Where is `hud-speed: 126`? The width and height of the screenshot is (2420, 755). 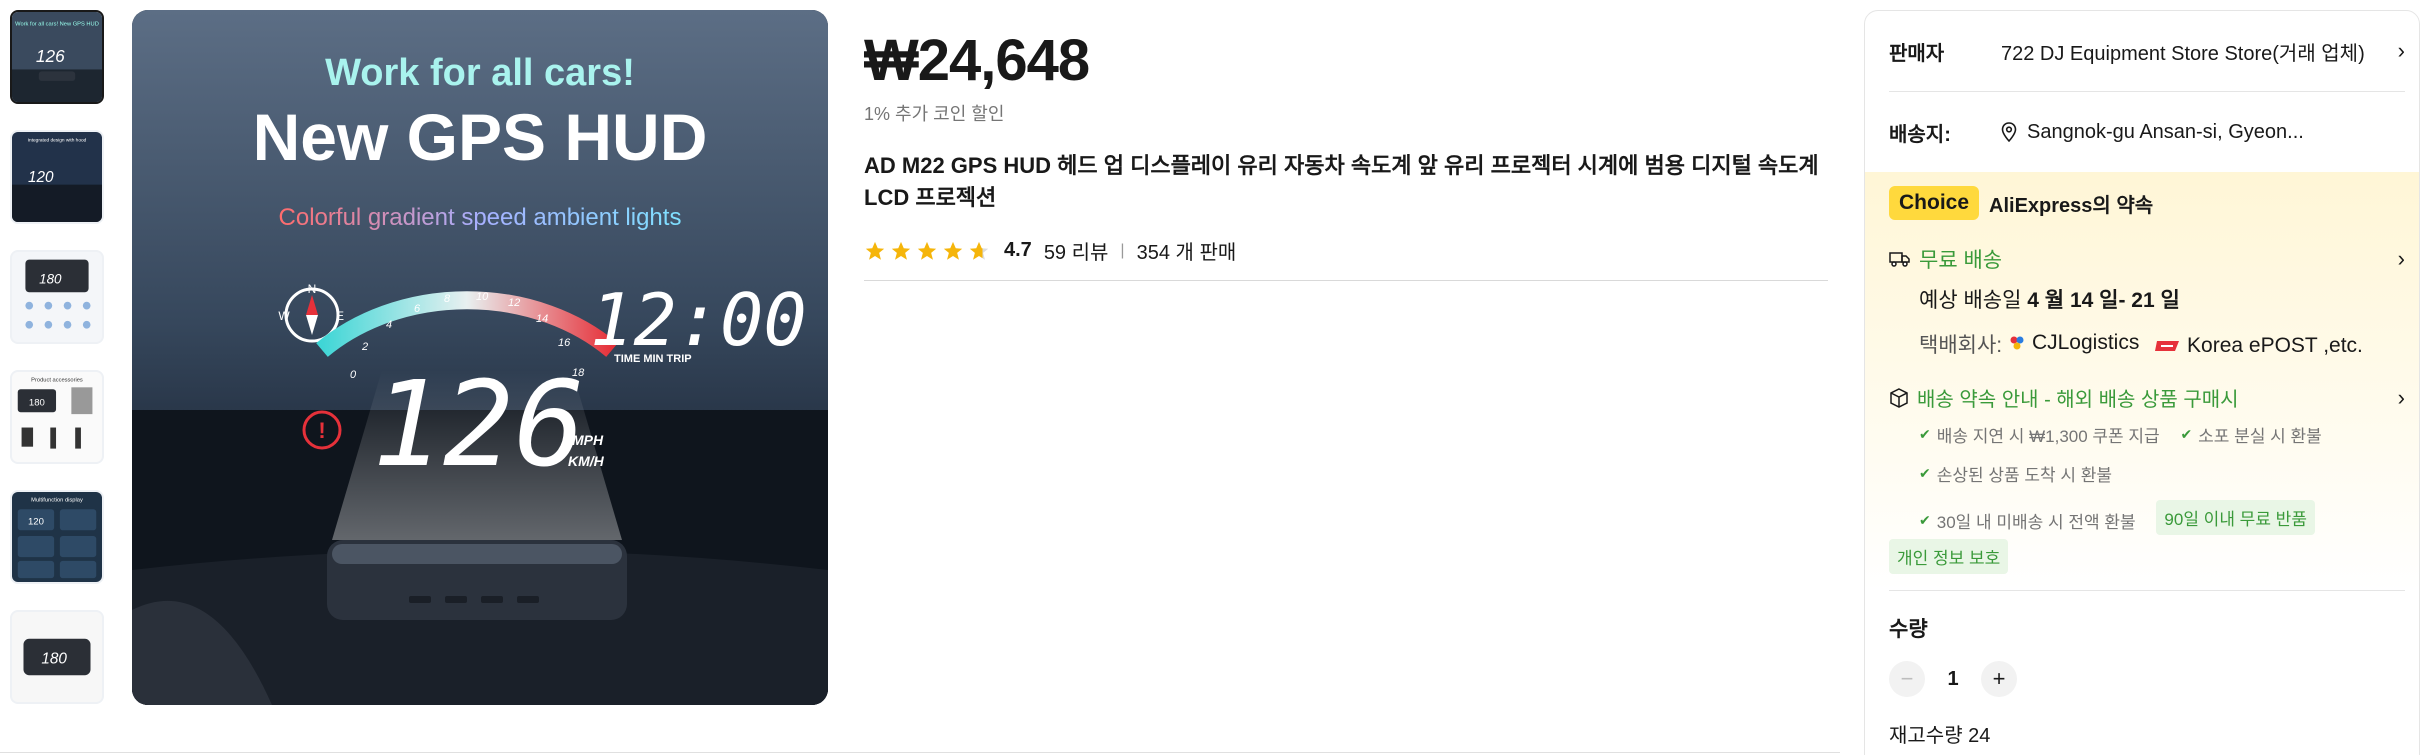
hud-speed: 126 is located at coordinates (478, 424).